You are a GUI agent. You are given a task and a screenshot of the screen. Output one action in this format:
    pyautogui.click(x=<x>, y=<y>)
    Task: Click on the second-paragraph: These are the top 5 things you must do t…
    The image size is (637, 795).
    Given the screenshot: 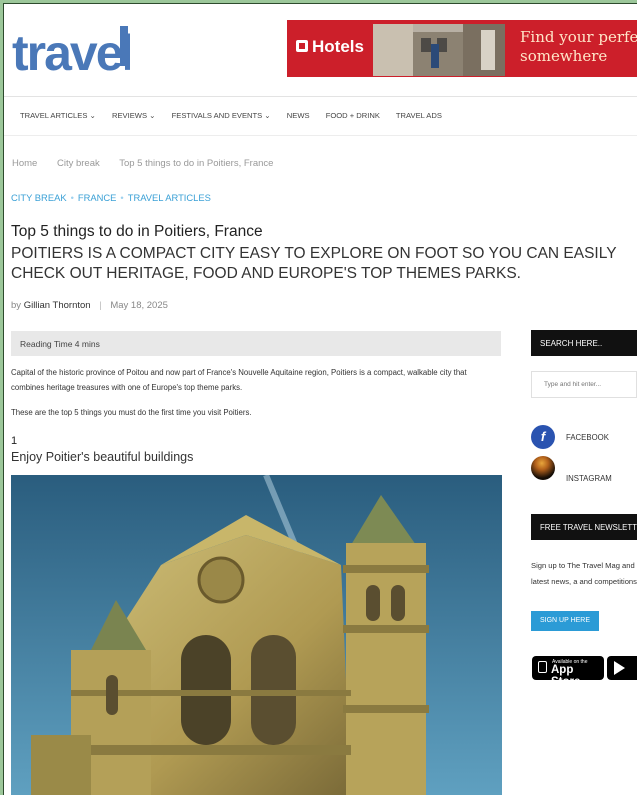 What is the action you would take?
    pyautogui.click(x=131, y=412)
    